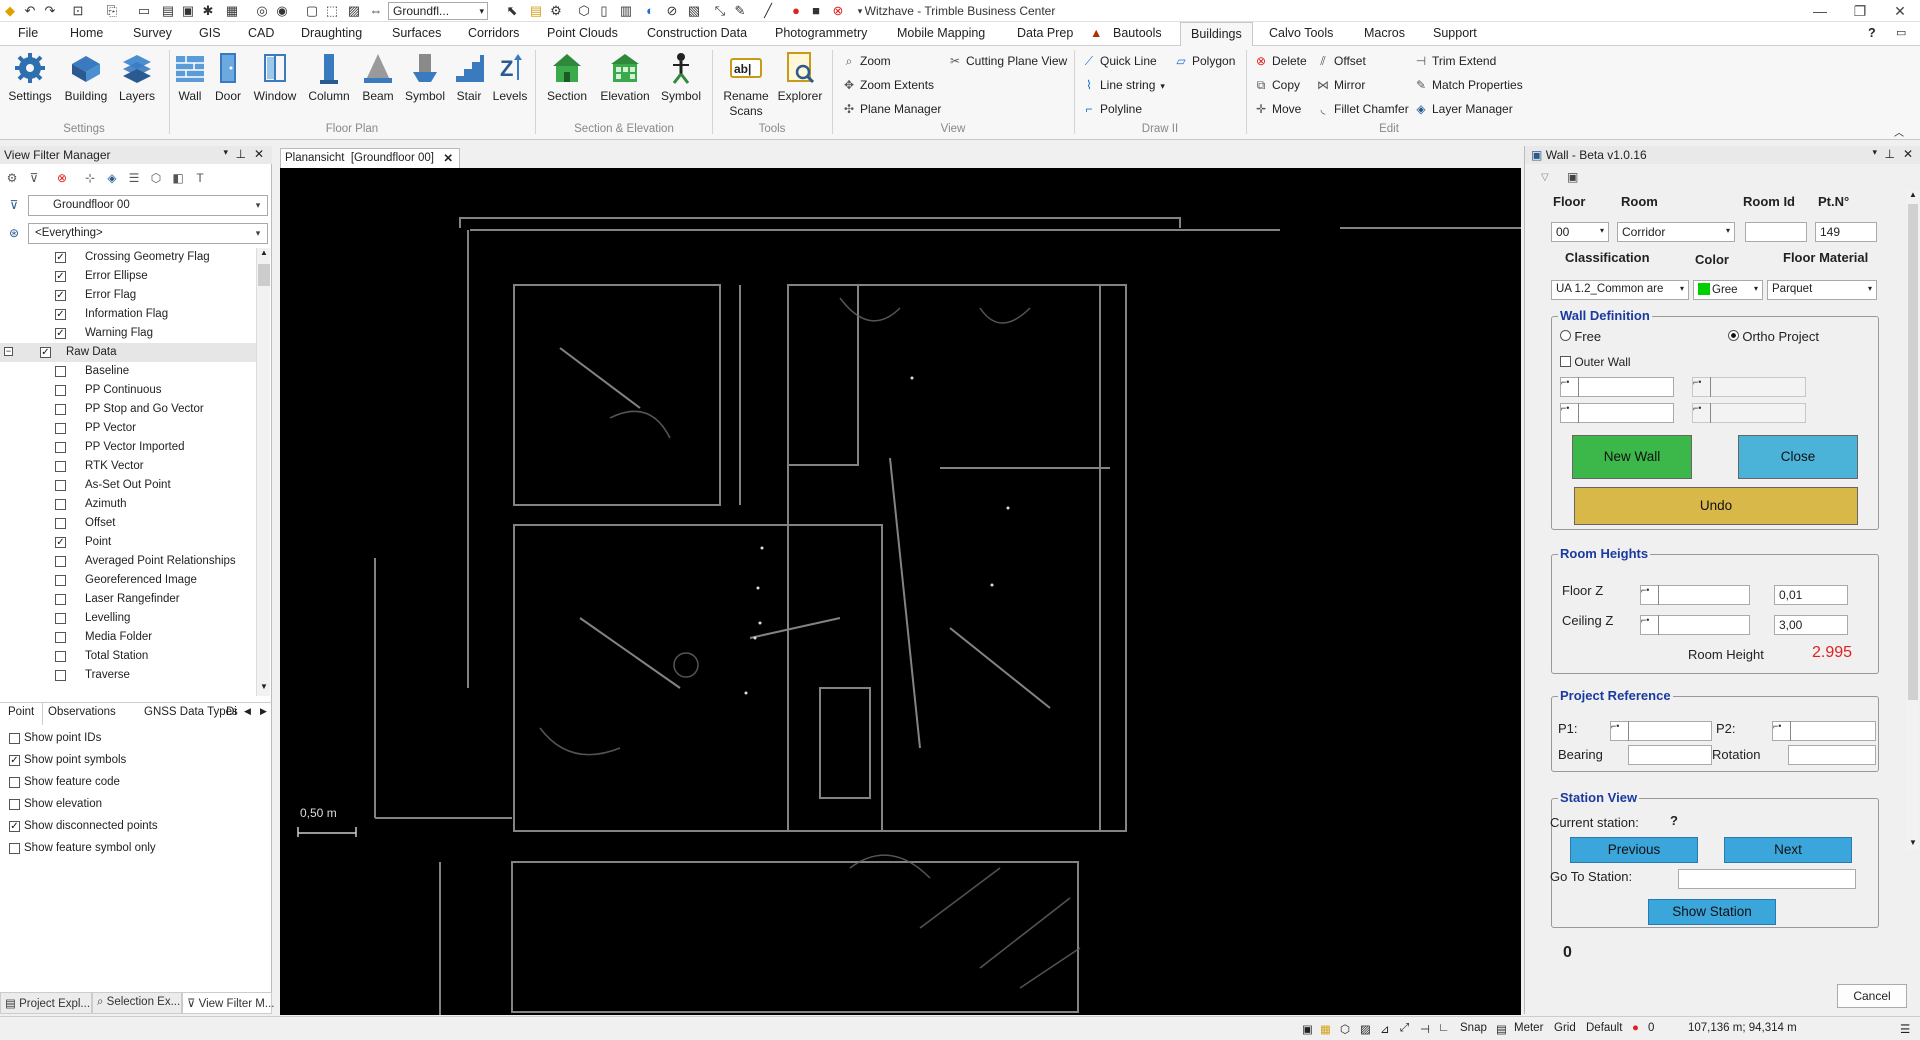 Image resolution: width=1920 pixels, height=1040 pixels. I want to click on tree-item: As-Set Out Point, so click(128, 485).